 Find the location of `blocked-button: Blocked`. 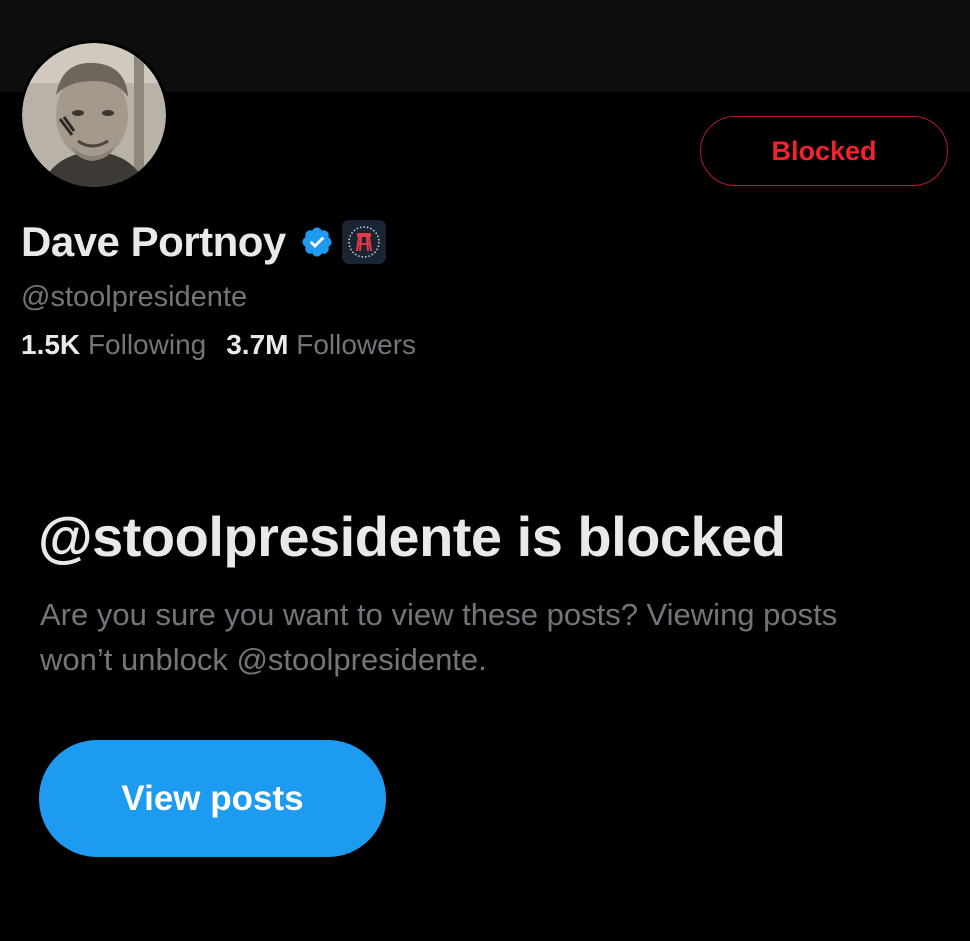

blocked-button: Blocked is located at coordinates (824, 151).